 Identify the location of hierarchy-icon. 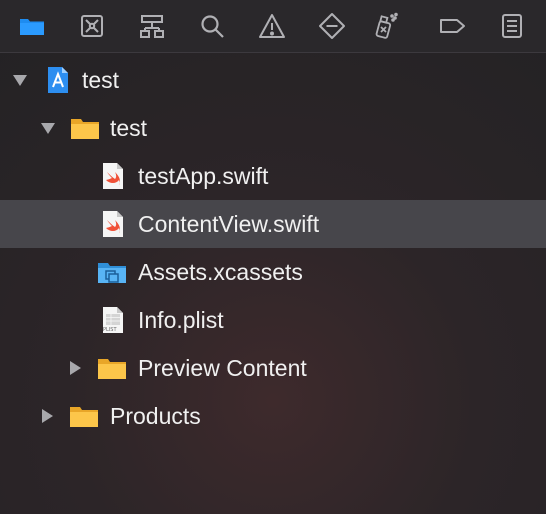
(152, 26).